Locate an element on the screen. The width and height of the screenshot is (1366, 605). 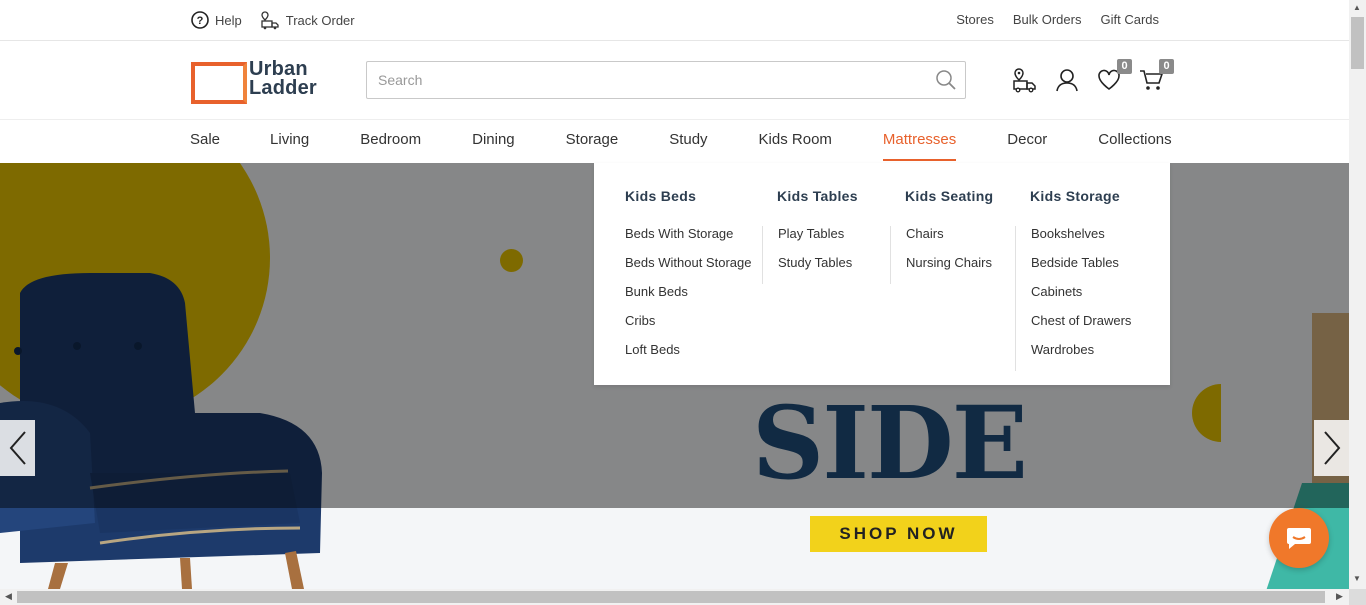
header: Urban Ladder 0 0 is located at coordinates (674, 80).